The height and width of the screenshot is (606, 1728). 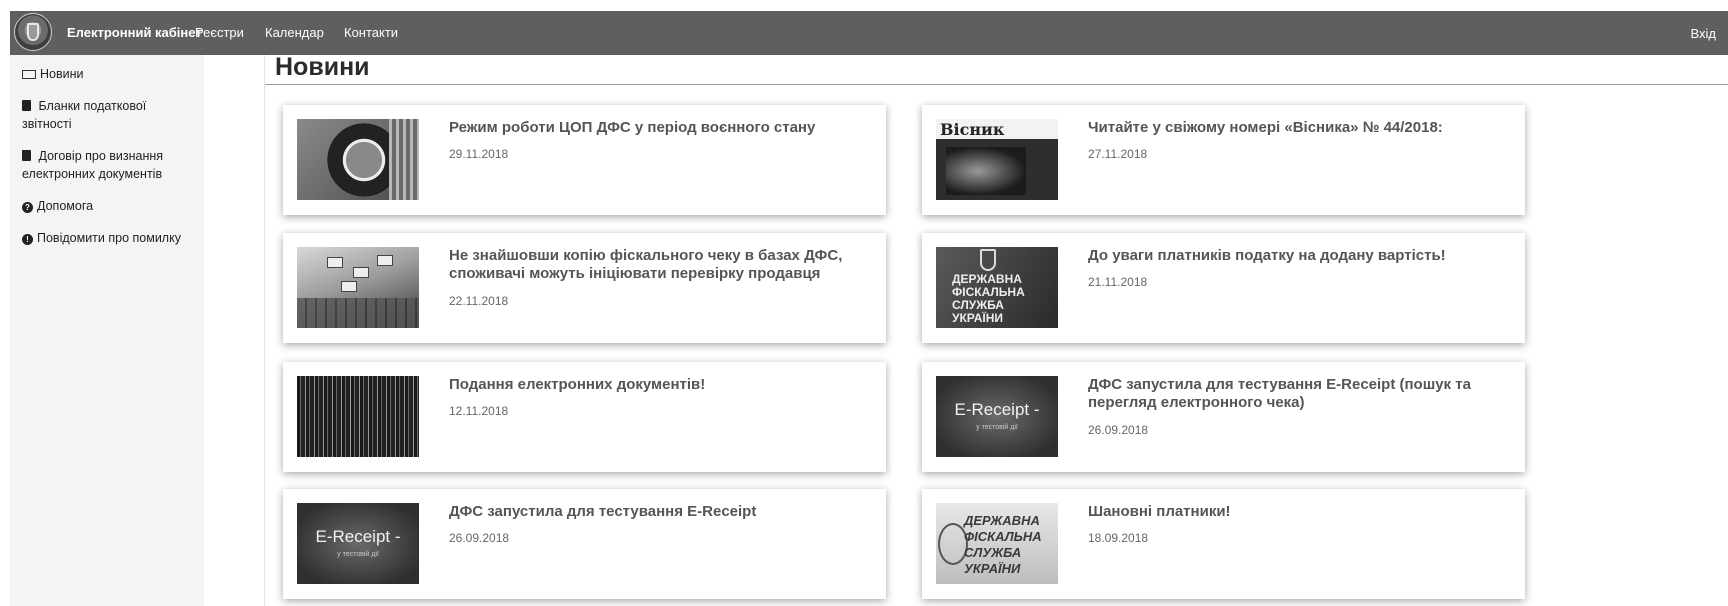 What do you see at coordinates (27, 239) in the screenshot?
I see `exclamation-circle-icon: !` at bounding box center [27, 239].